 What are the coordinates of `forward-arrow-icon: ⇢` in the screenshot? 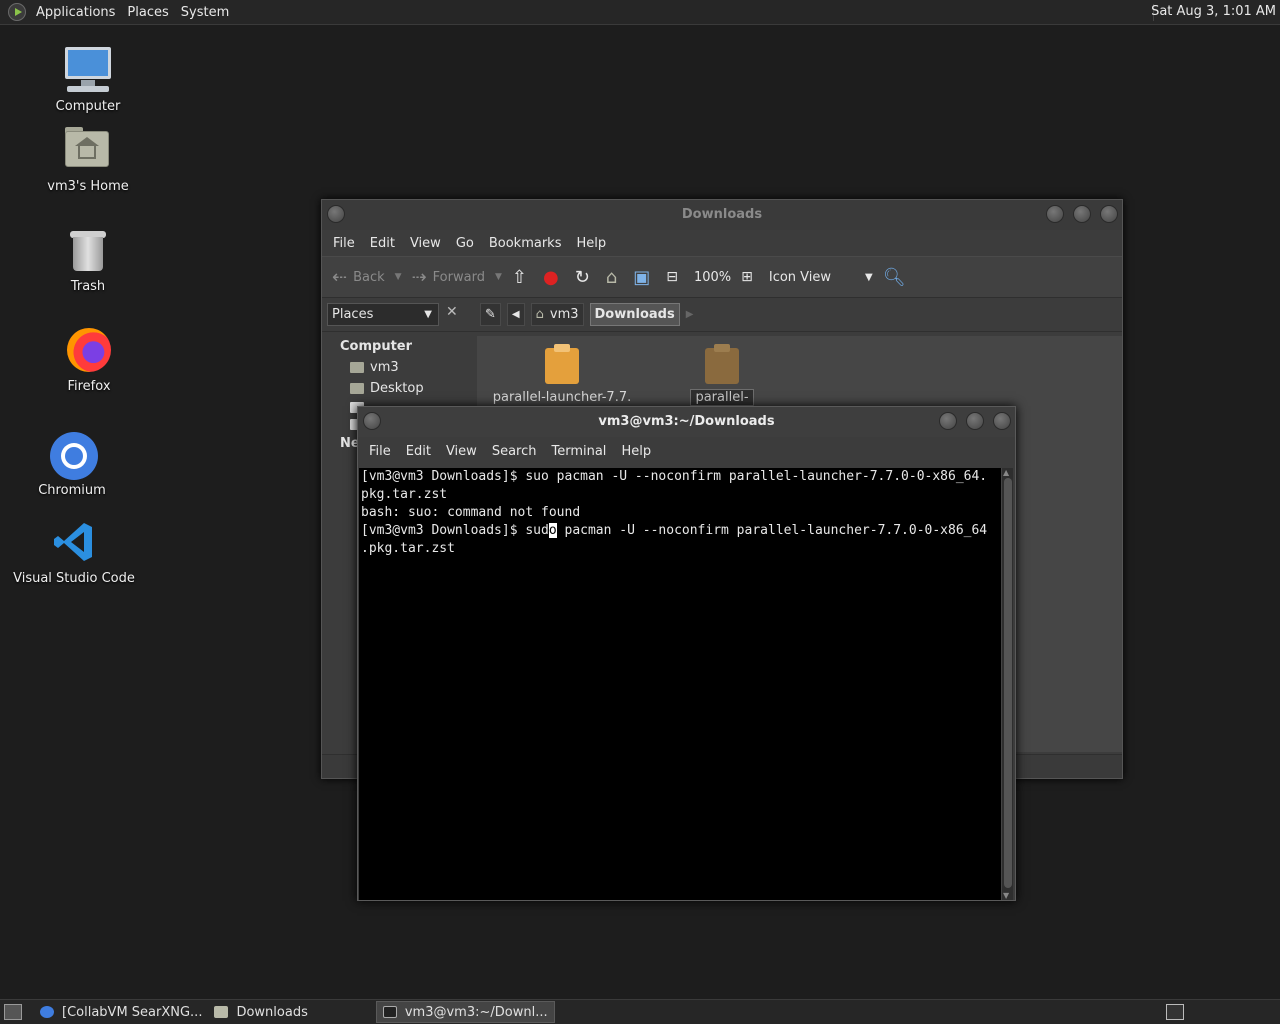 It's located at (419, 277).